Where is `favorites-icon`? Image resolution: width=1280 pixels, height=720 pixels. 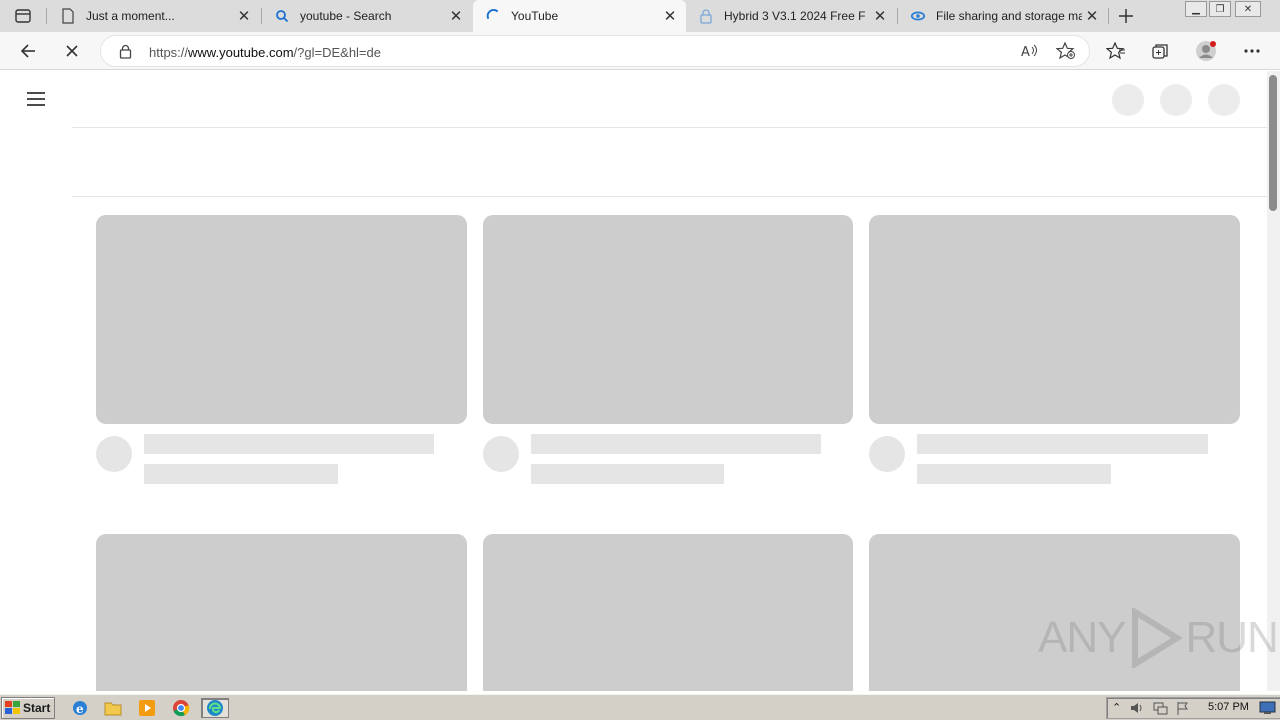
favorites-icon is located at coordinates (1115, 51).